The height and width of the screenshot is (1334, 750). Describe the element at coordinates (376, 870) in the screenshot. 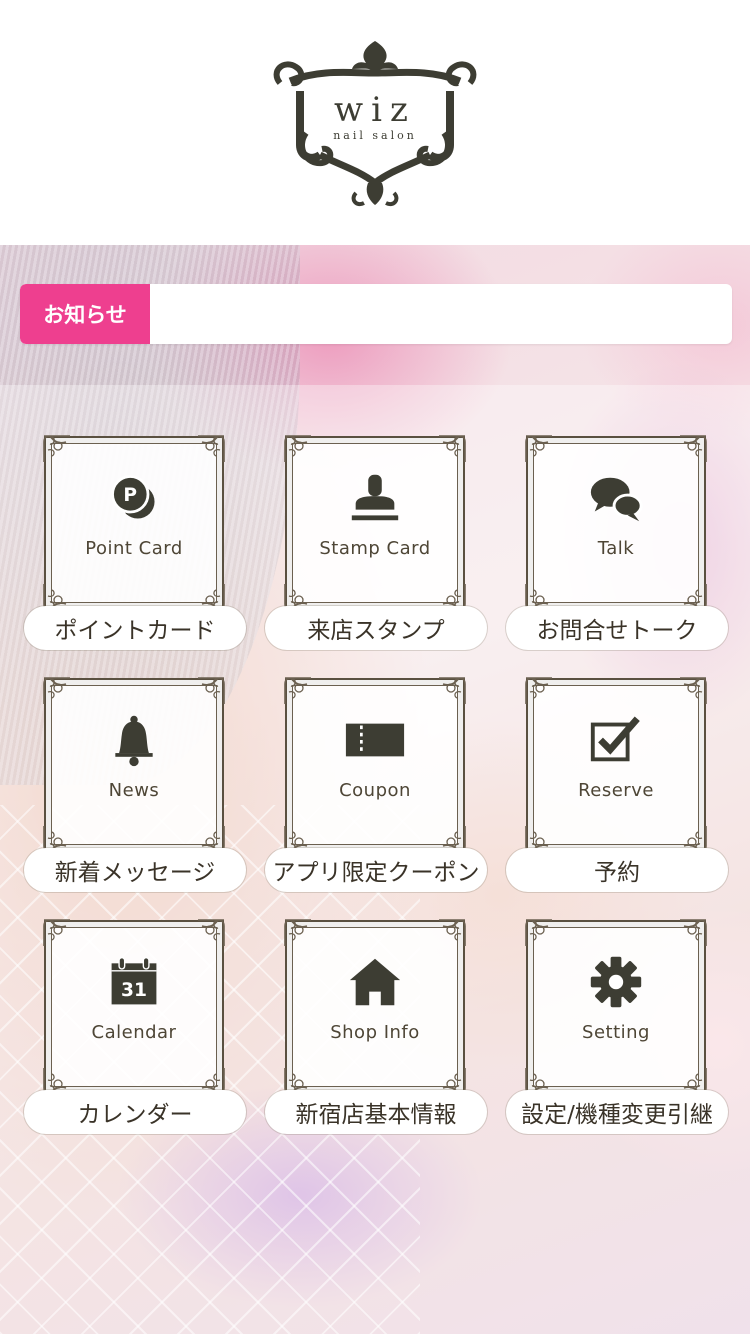

I see `menu-tile-japanese-label: アプリ限定クーポン` at that location.